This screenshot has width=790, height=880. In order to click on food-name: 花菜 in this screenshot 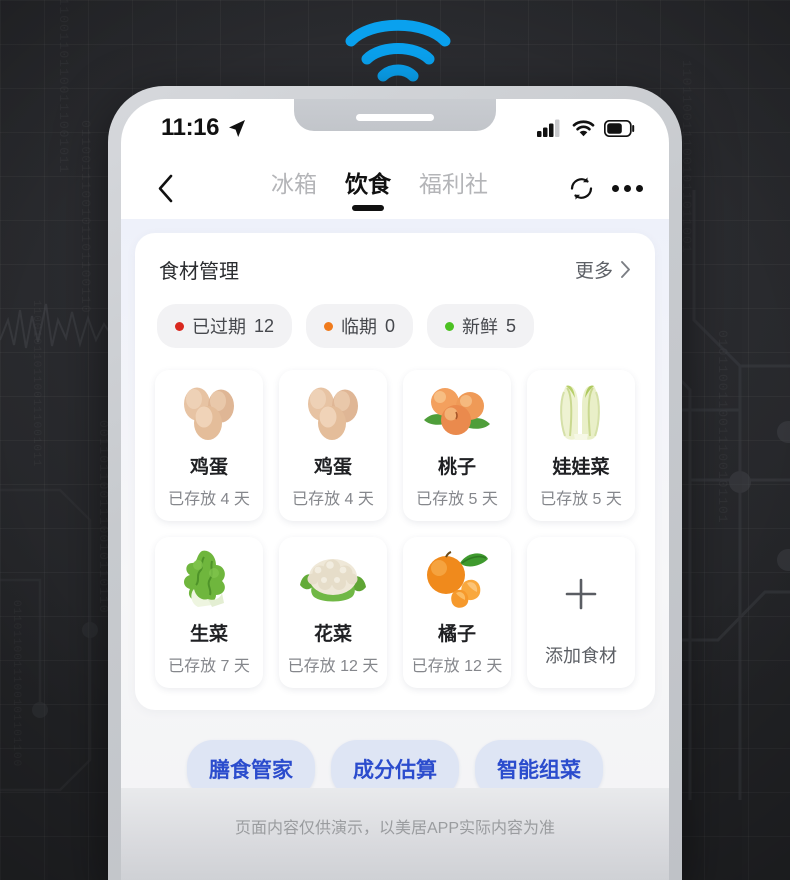, I will do `click(332, 634)`.